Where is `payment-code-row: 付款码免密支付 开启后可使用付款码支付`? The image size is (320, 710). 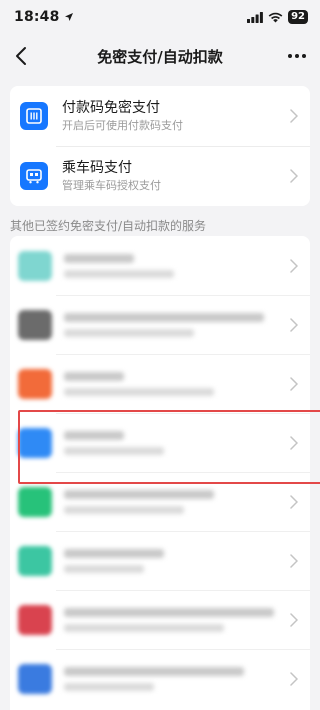
payment-code-row: 付款码免密支付 开启后可使用付款码支付 is located at coordinates (160, 116).